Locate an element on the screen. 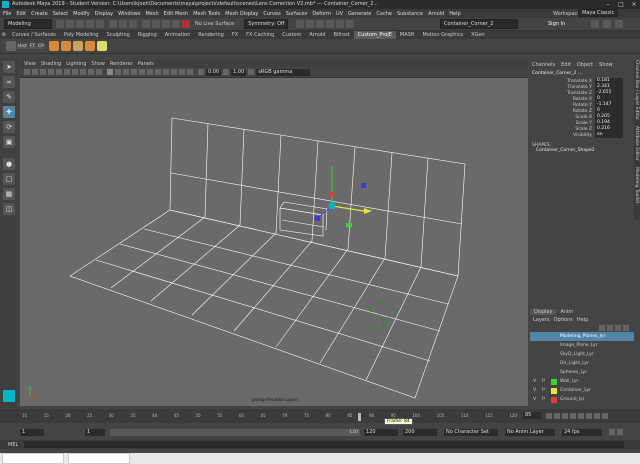 The height and width of the screenshot is (464, 640). color-management-icon is located at coordinates (251, 72).